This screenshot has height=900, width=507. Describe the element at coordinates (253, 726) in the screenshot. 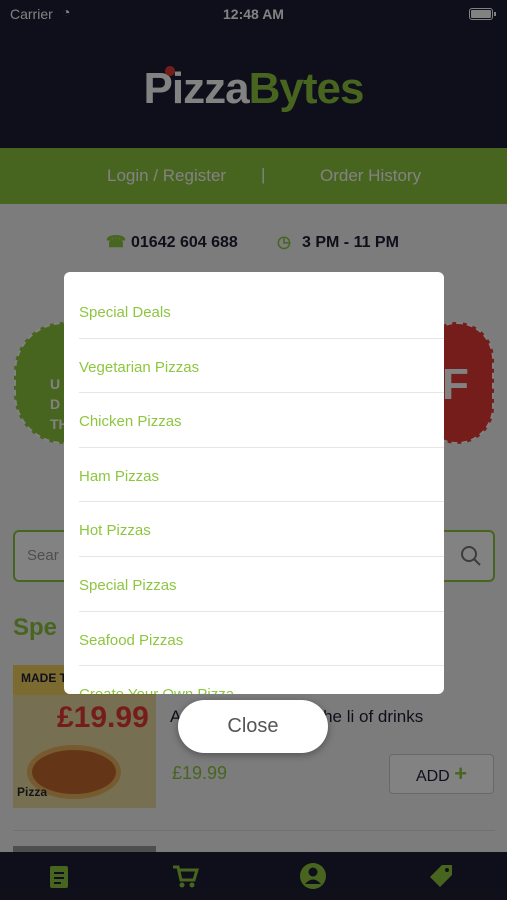

I see `close-button: Close` at that location.